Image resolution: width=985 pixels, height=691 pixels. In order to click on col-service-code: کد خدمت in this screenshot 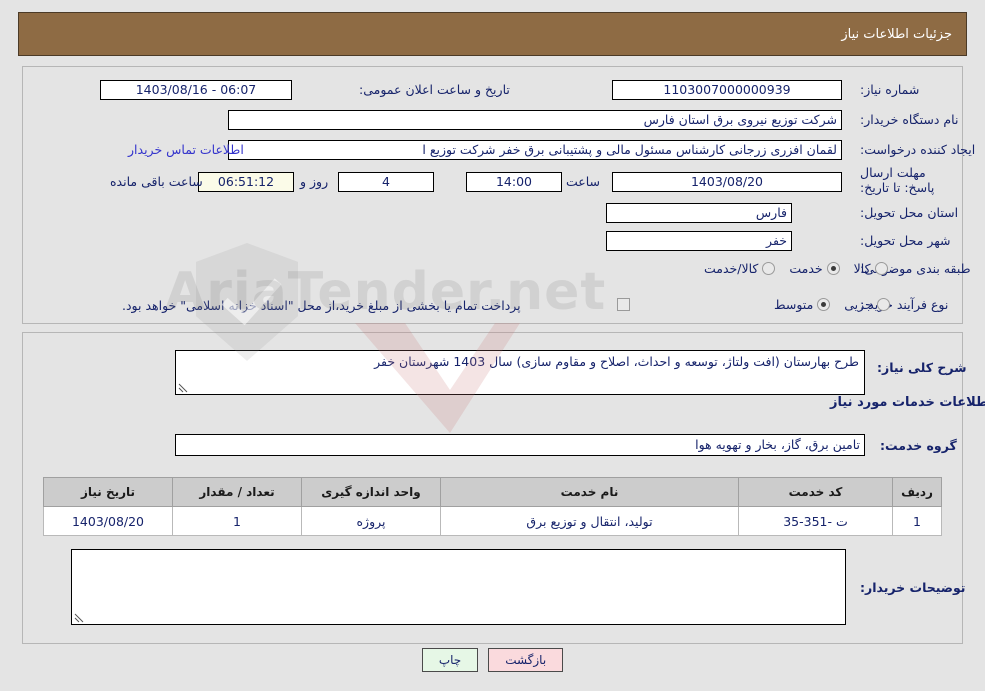, I will do `click(815, 492)`.